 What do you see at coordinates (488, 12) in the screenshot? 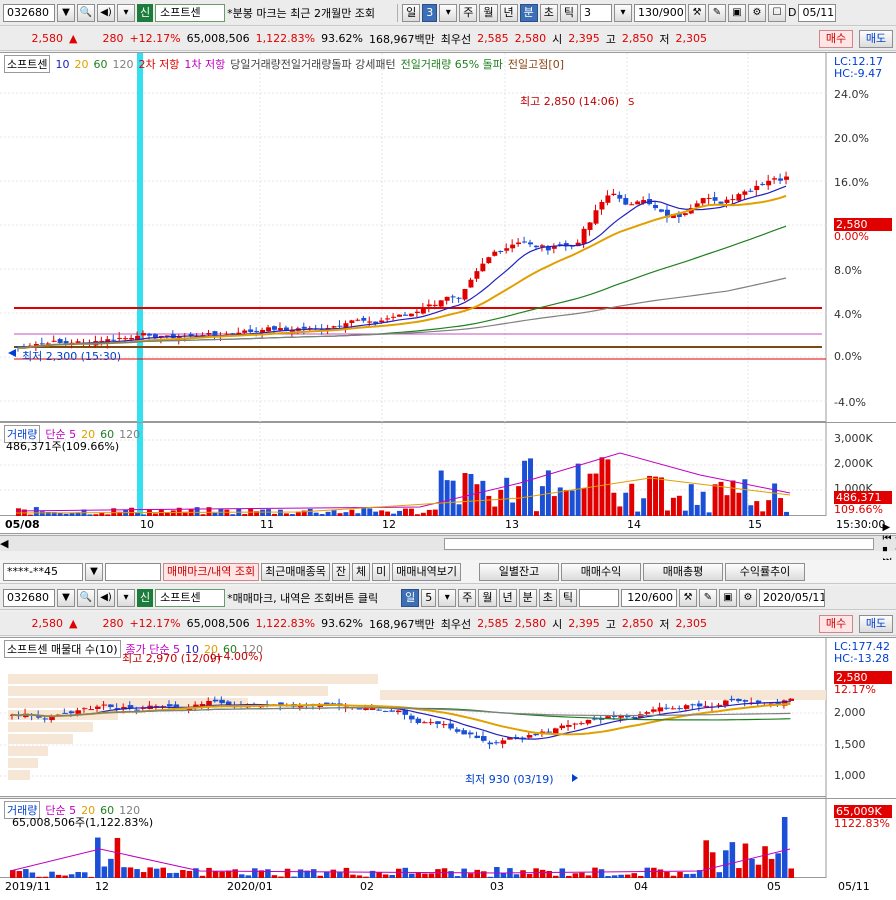
I see `period-month: 월` at bounding box center [488, 12].